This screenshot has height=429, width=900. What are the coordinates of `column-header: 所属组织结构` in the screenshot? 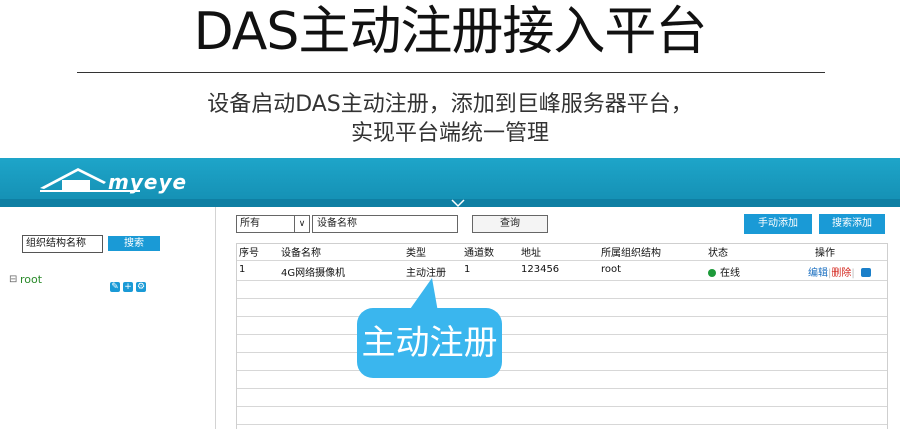 It's located at (631, 253).